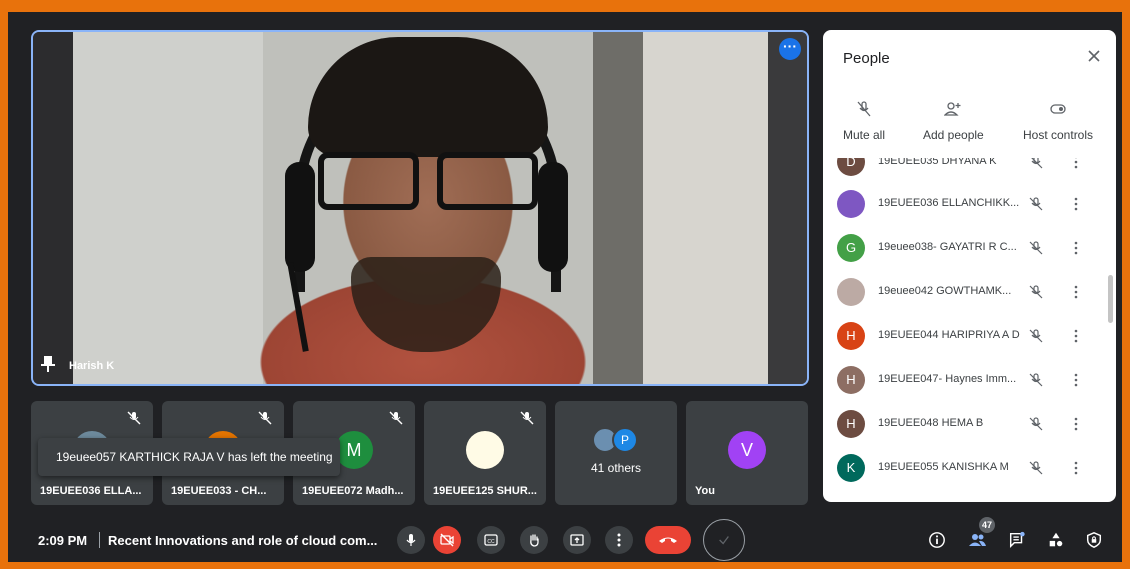  I want to click on captions-button: CC, so click(491, 540).